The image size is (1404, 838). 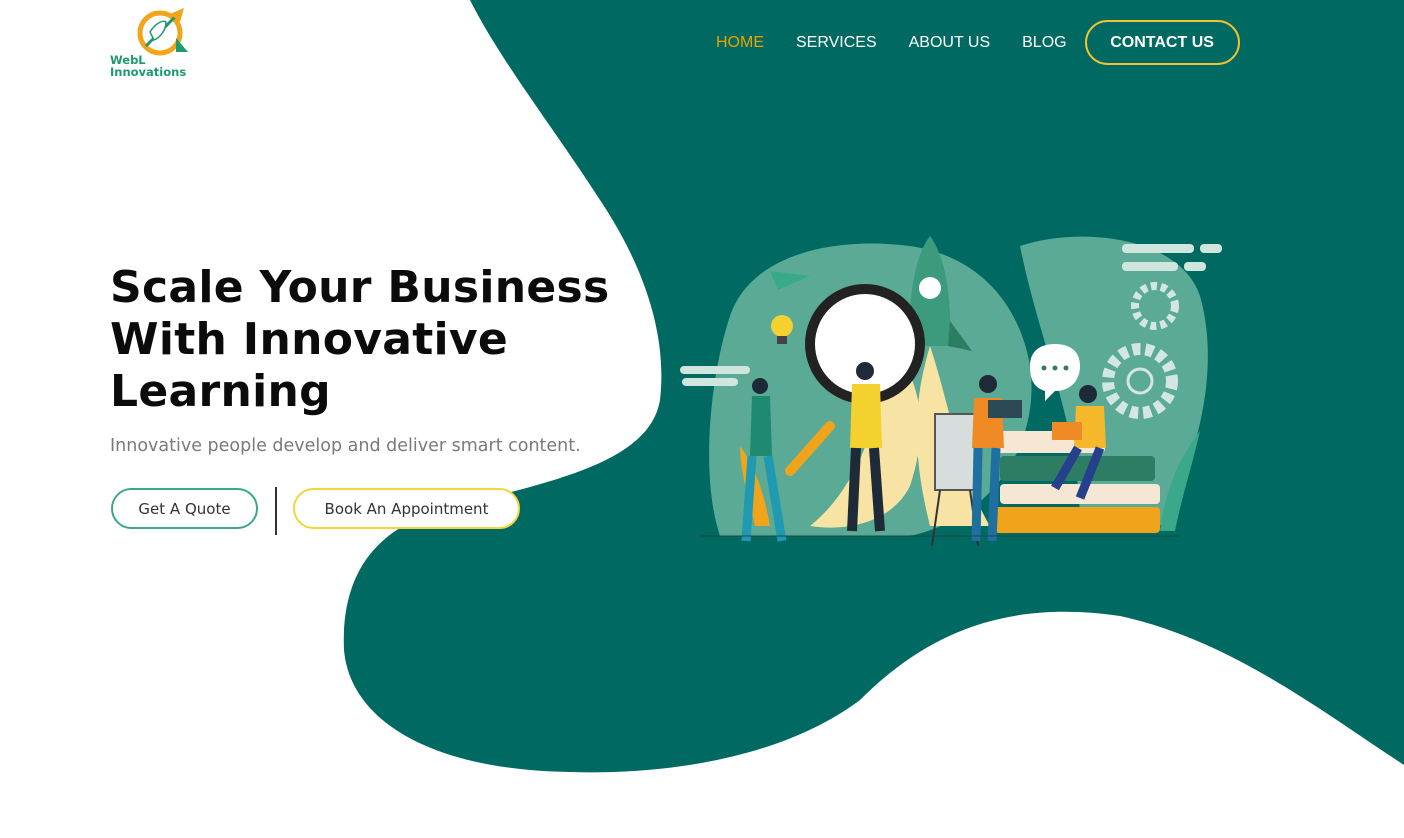 I want to click on brand-logo: WebL Innovations, so click(x=153, y=46).